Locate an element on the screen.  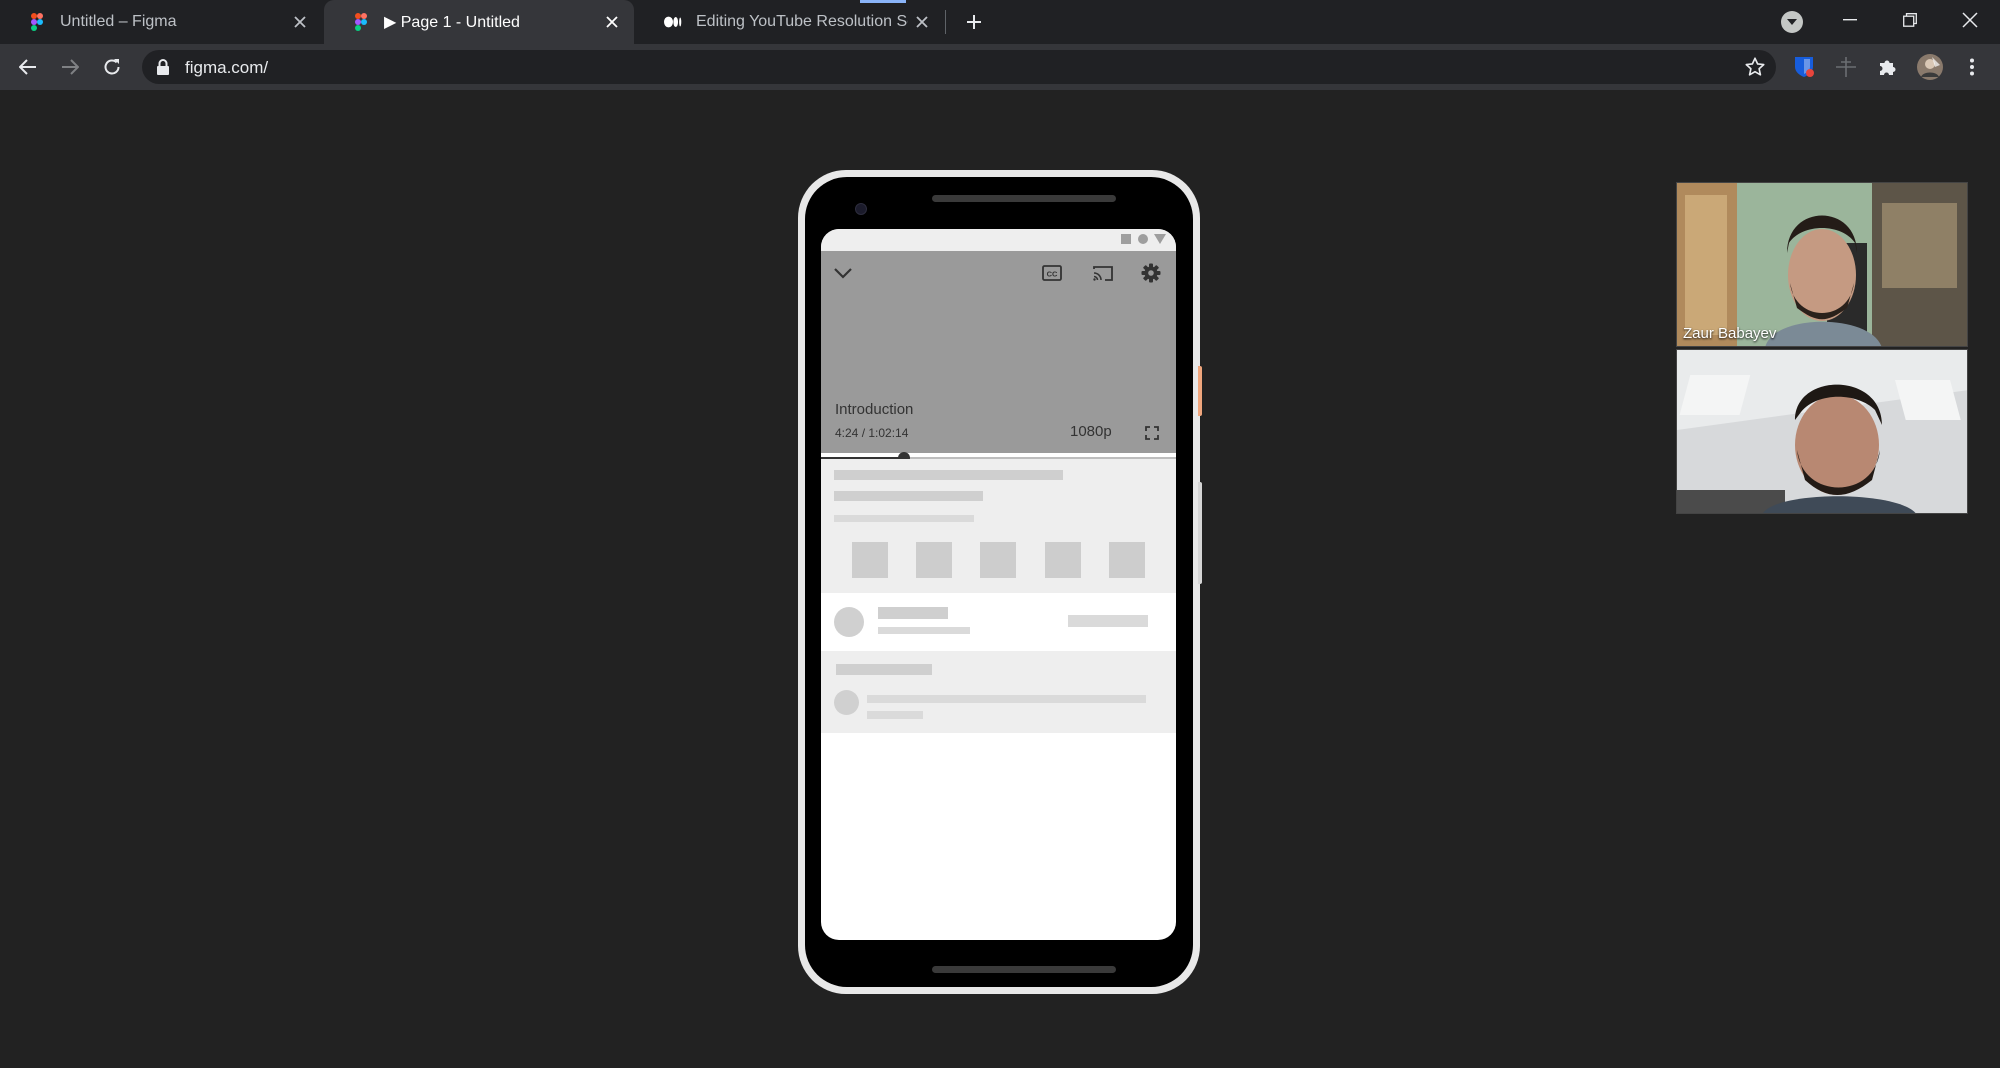
tab-title: Editing YouTube Resolution Setti is located at coordinates (802, 21).